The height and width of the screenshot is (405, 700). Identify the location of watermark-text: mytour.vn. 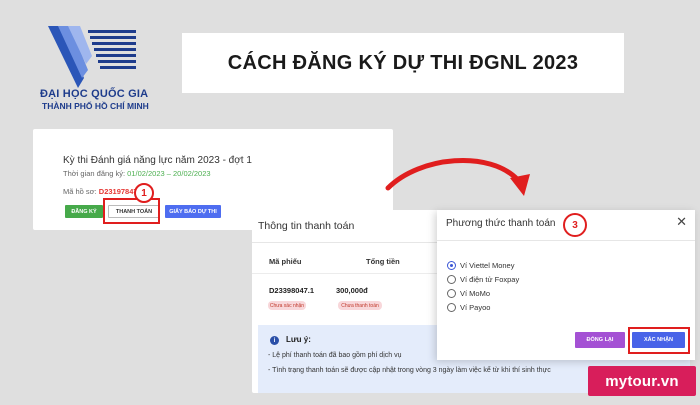
(642, 381).